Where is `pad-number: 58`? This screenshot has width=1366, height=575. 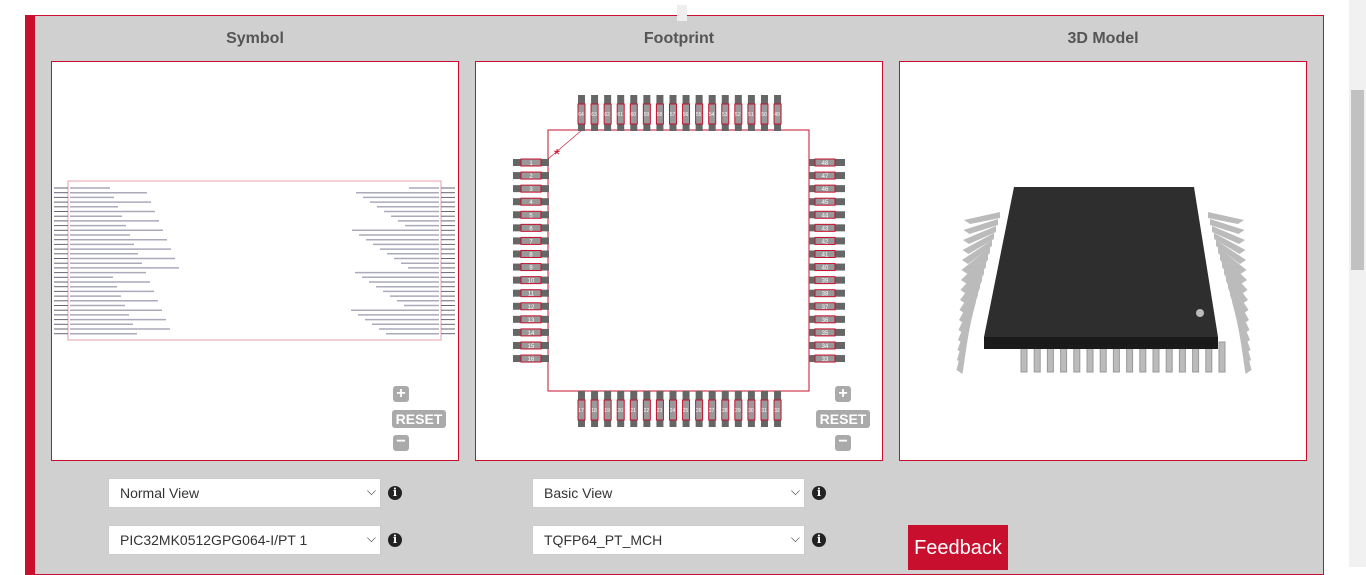 pad-number: 58 is located at coordinates (660, 115).